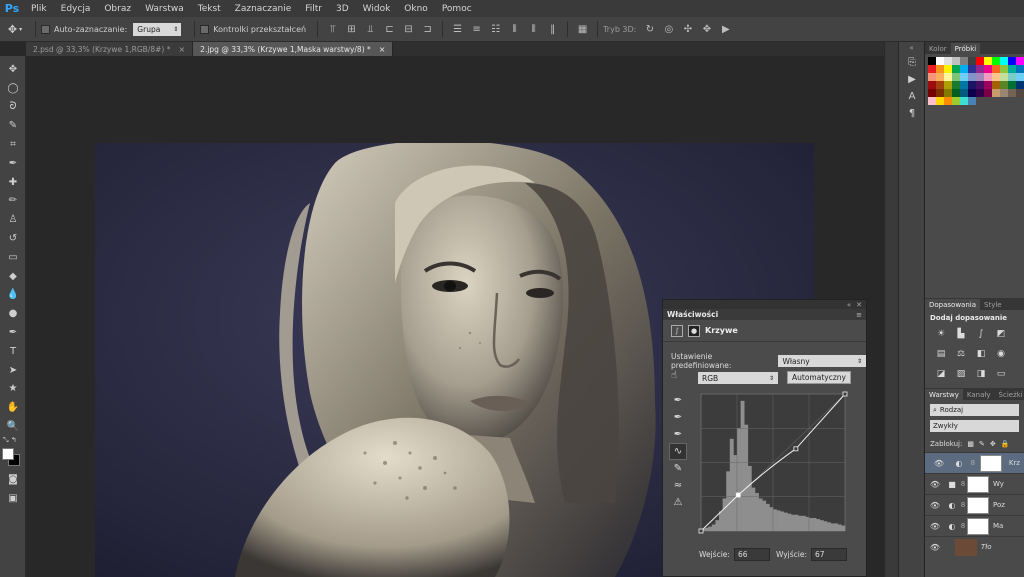 The height and width of the screenshot is (577, 1024). Describe the element at coordinates (427, 29) in the screenshot. I see `align-right-icon: ⊐` at that location.